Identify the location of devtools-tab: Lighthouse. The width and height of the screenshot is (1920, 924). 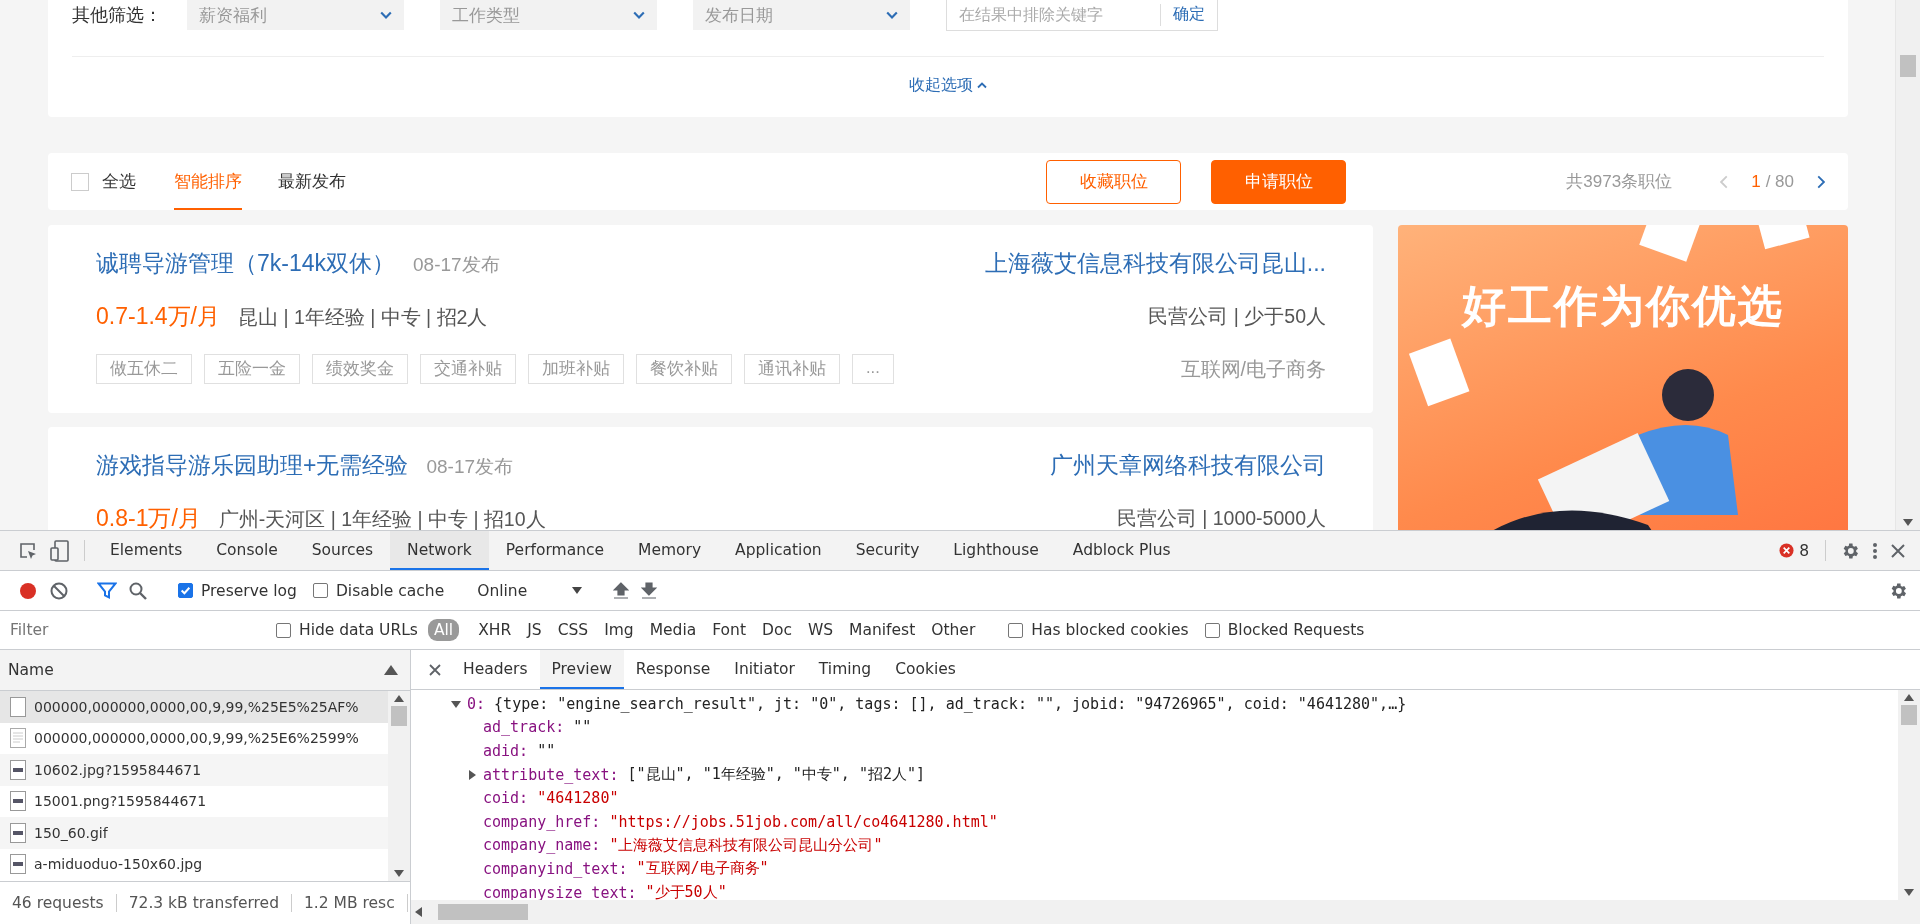
(996, 550).